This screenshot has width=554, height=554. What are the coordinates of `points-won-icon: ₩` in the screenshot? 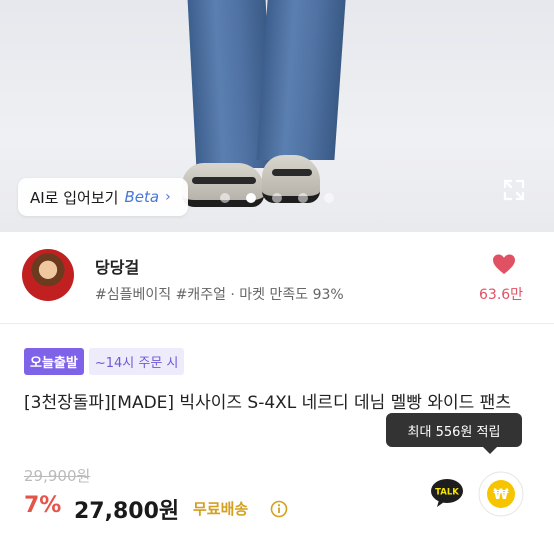 It's located at (501, 494).